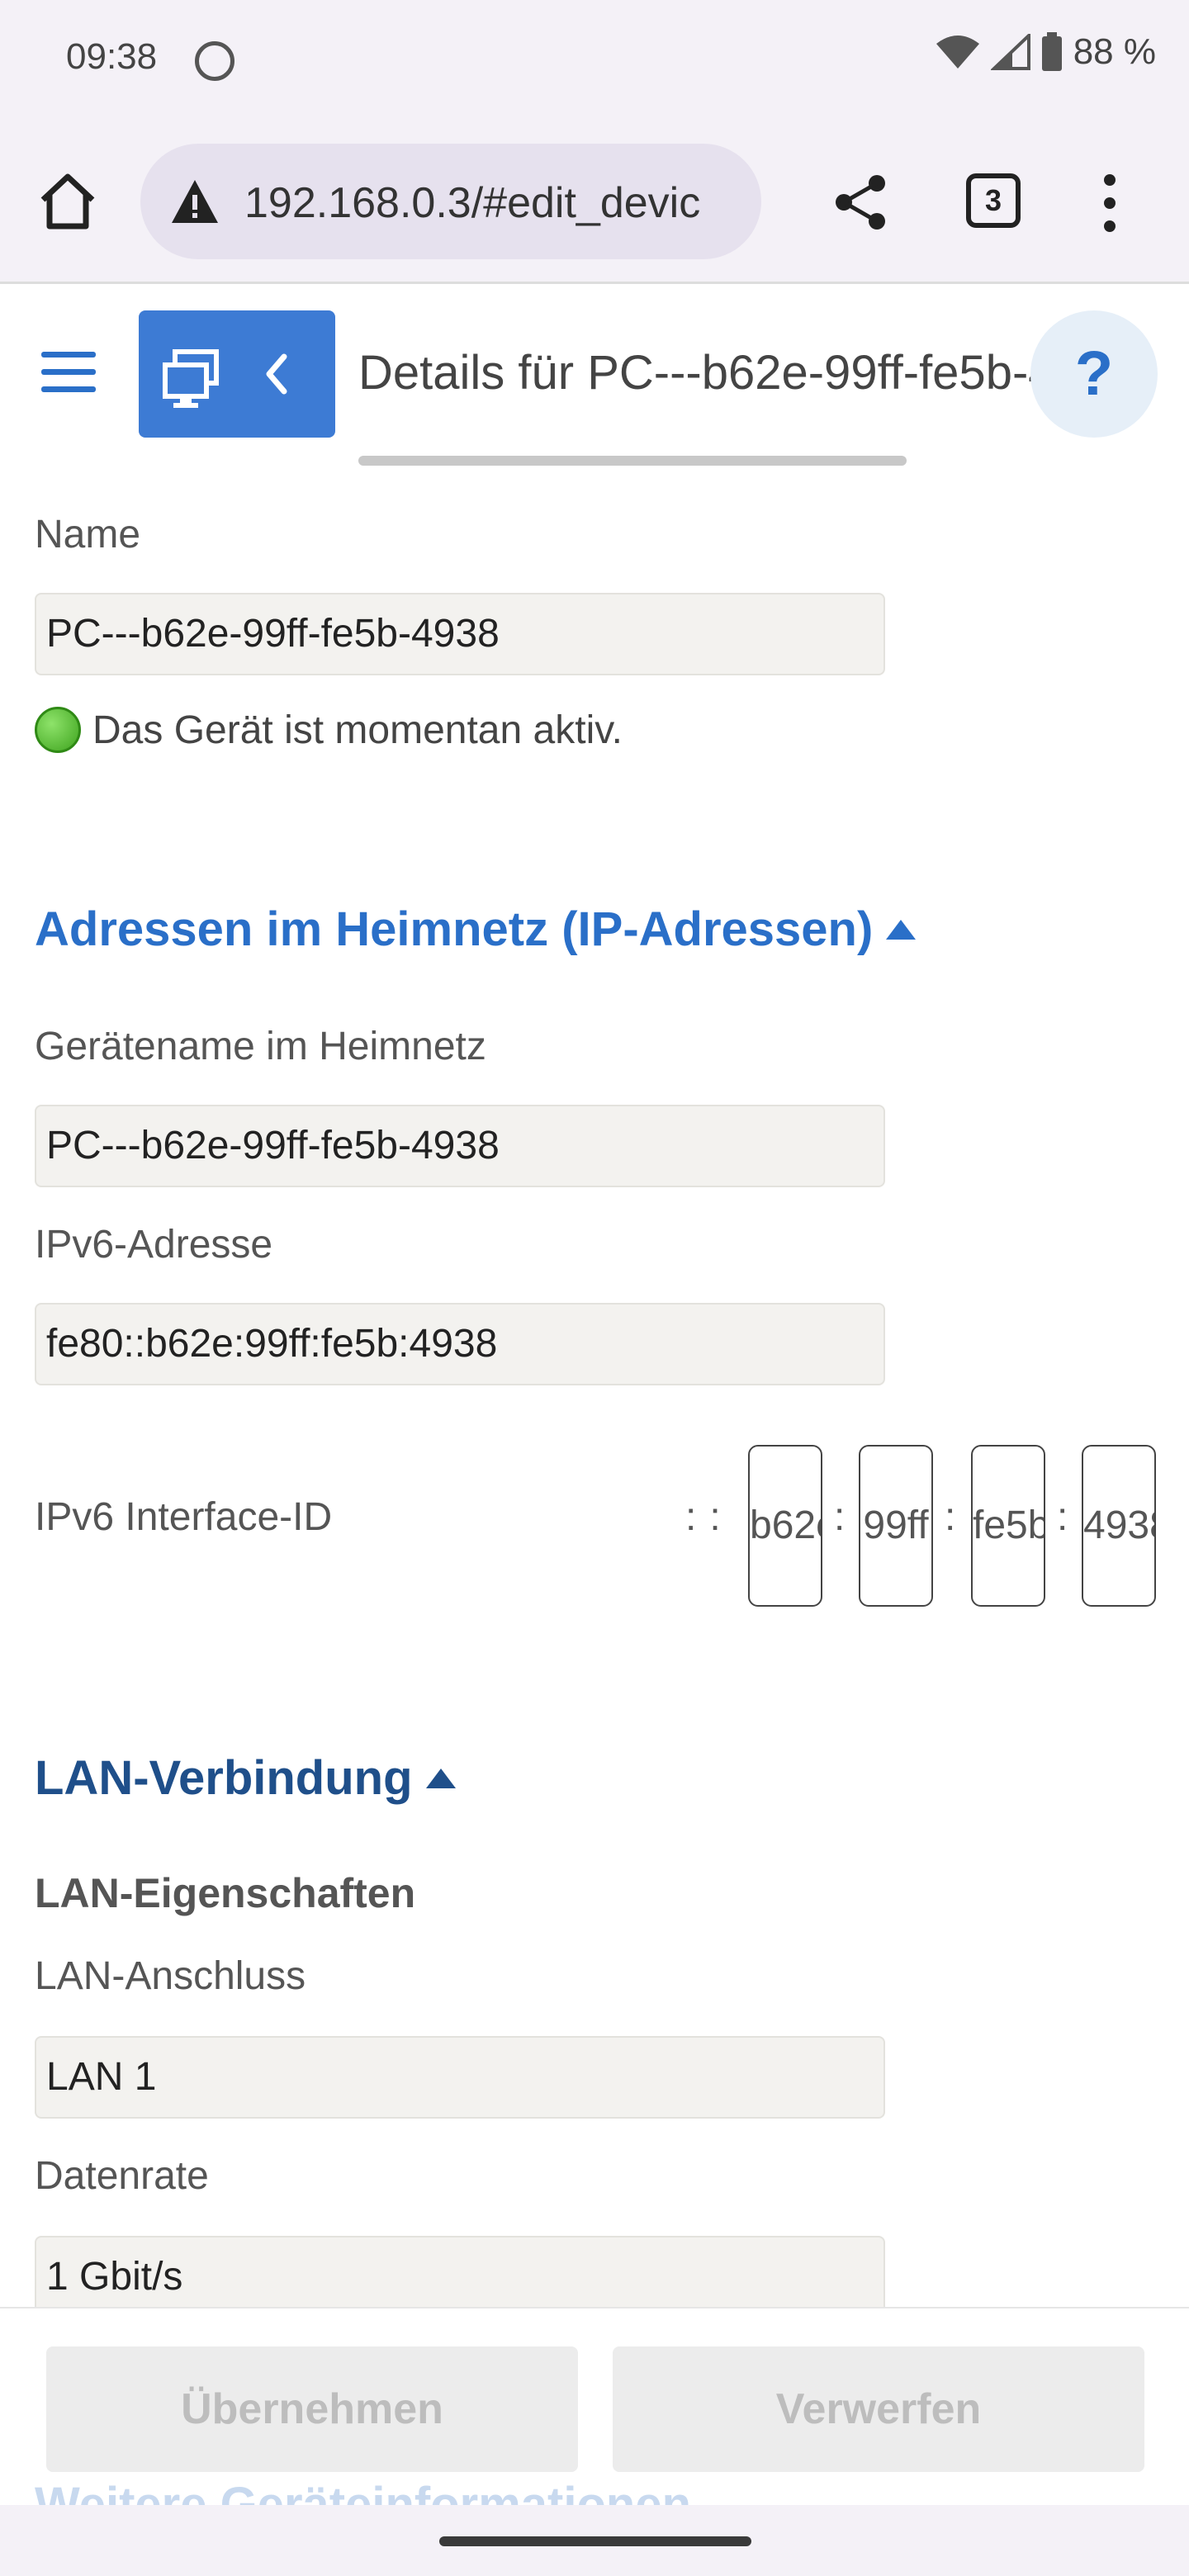 The height and width of the screenshot is (2576, 1189). I want to click on tab-switcher-button: 3, so click(993, 200).